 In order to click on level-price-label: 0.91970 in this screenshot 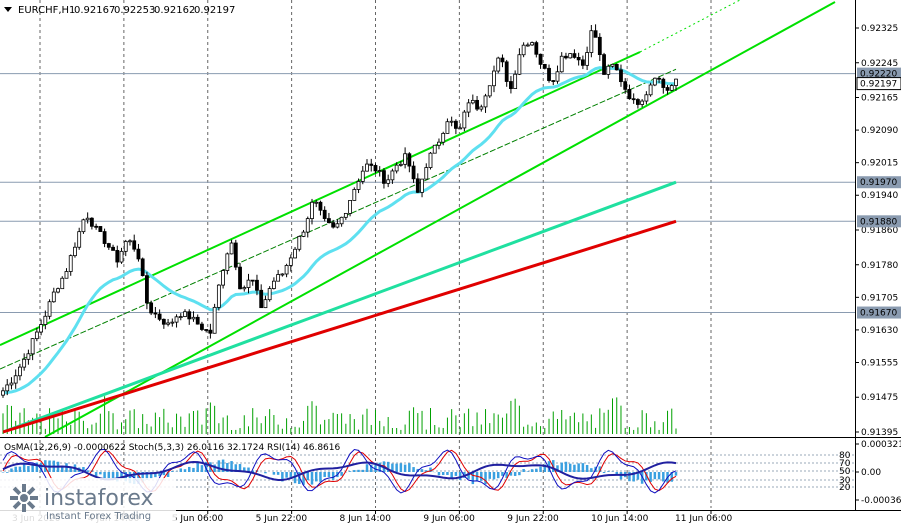, I will do `click(878, 183)`.